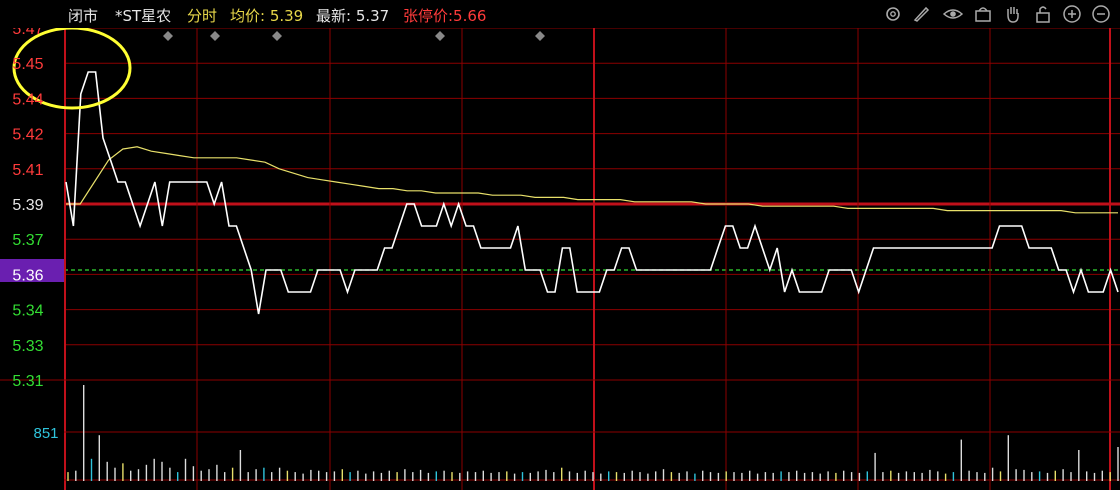 The width and height of the screenshot is (1120, 490). I want to click on price-tick-label: 5.45, so click(27, 64).